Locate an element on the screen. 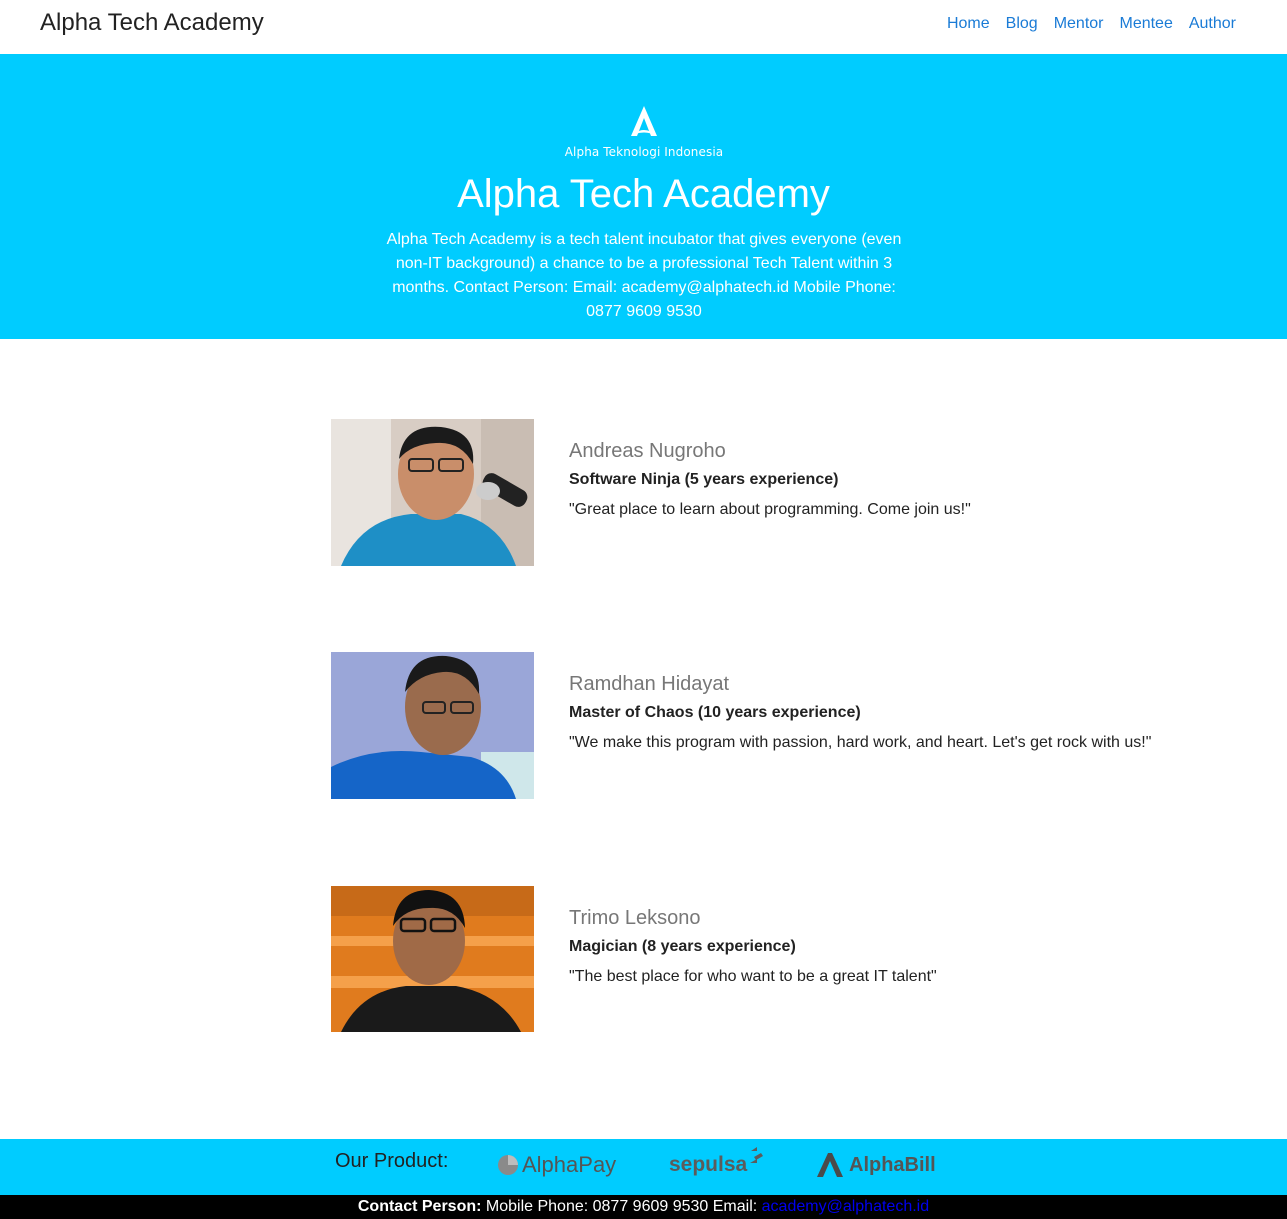  products-label: Our Product: is located at coordinates (392, 1161).